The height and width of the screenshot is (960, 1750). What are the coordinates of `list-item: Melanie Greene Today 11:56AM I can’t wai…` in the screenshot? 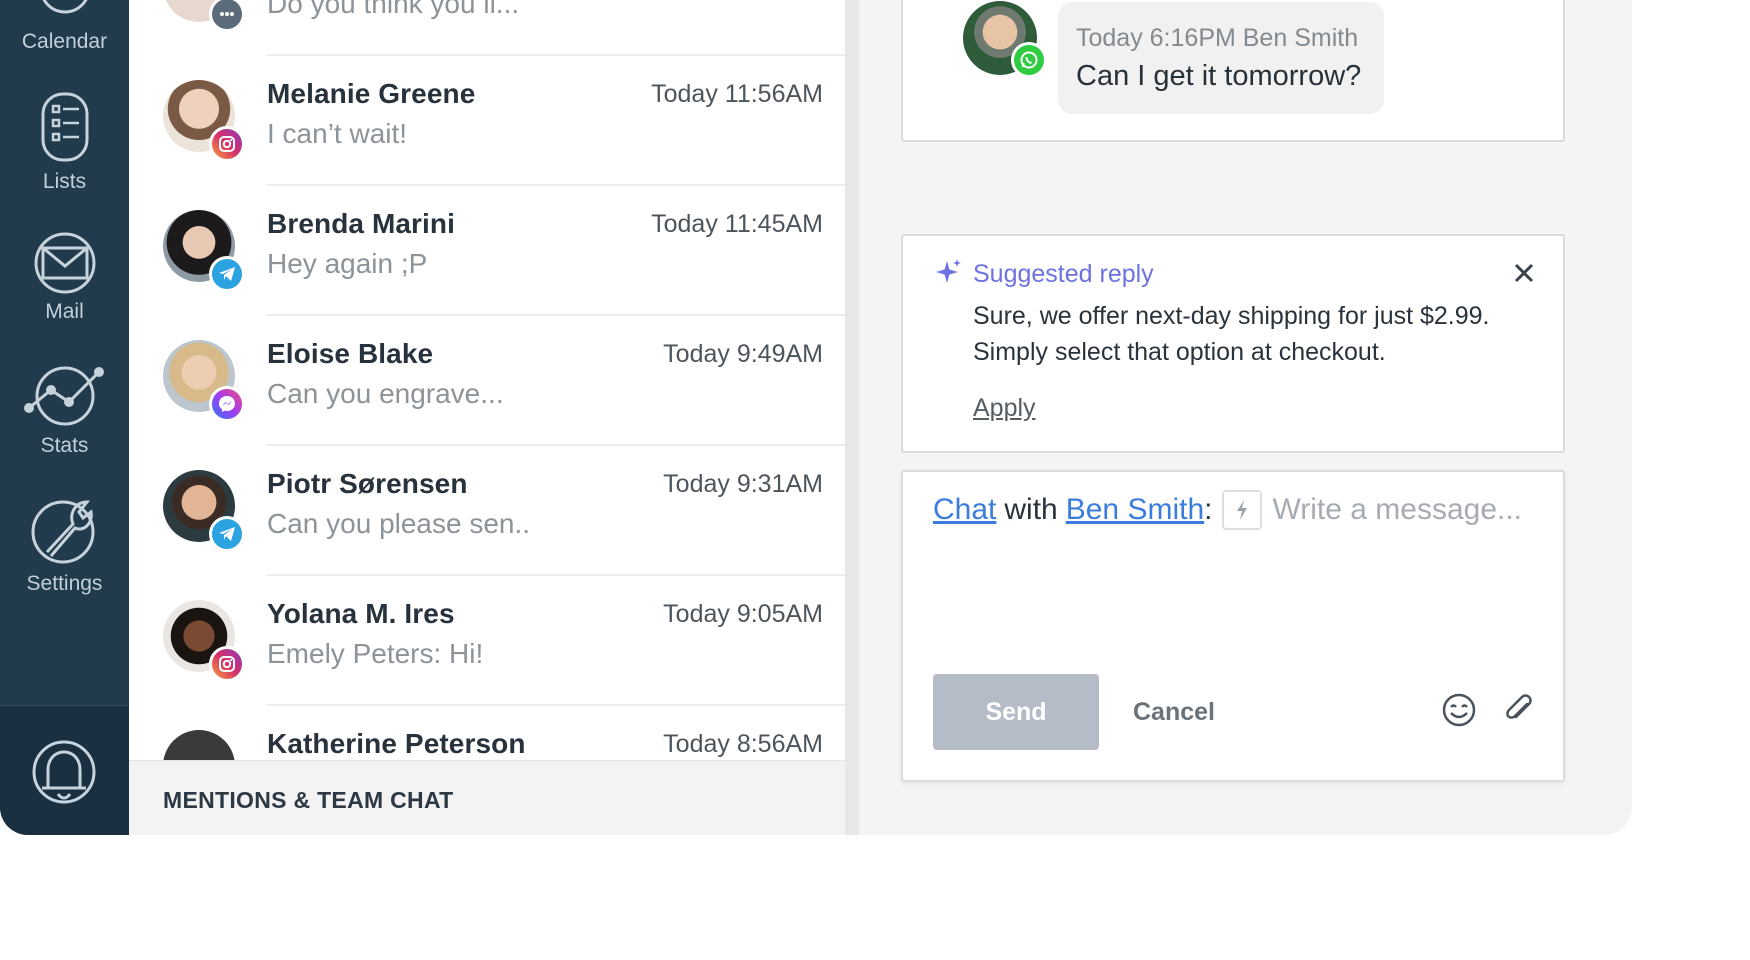 It's located at (487, 119).